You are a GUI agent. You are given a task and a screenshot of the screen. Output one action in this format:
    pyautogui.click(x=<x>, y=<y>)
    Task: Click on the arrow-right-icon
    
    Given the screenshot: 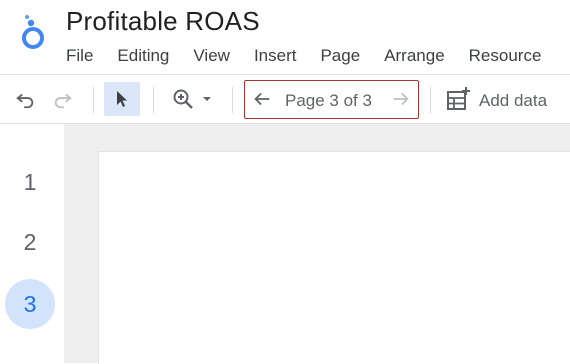 What is the action you would take?
    pyautogui.click(x=401, y=99)
    